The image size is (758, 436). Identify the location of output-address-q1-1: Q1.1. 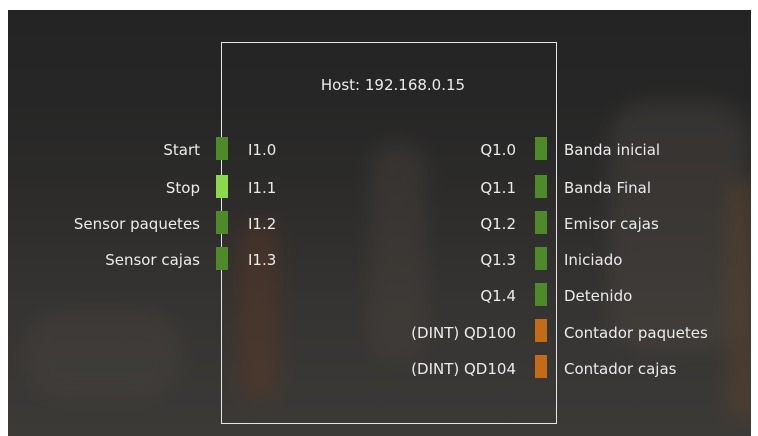
(498, 188).